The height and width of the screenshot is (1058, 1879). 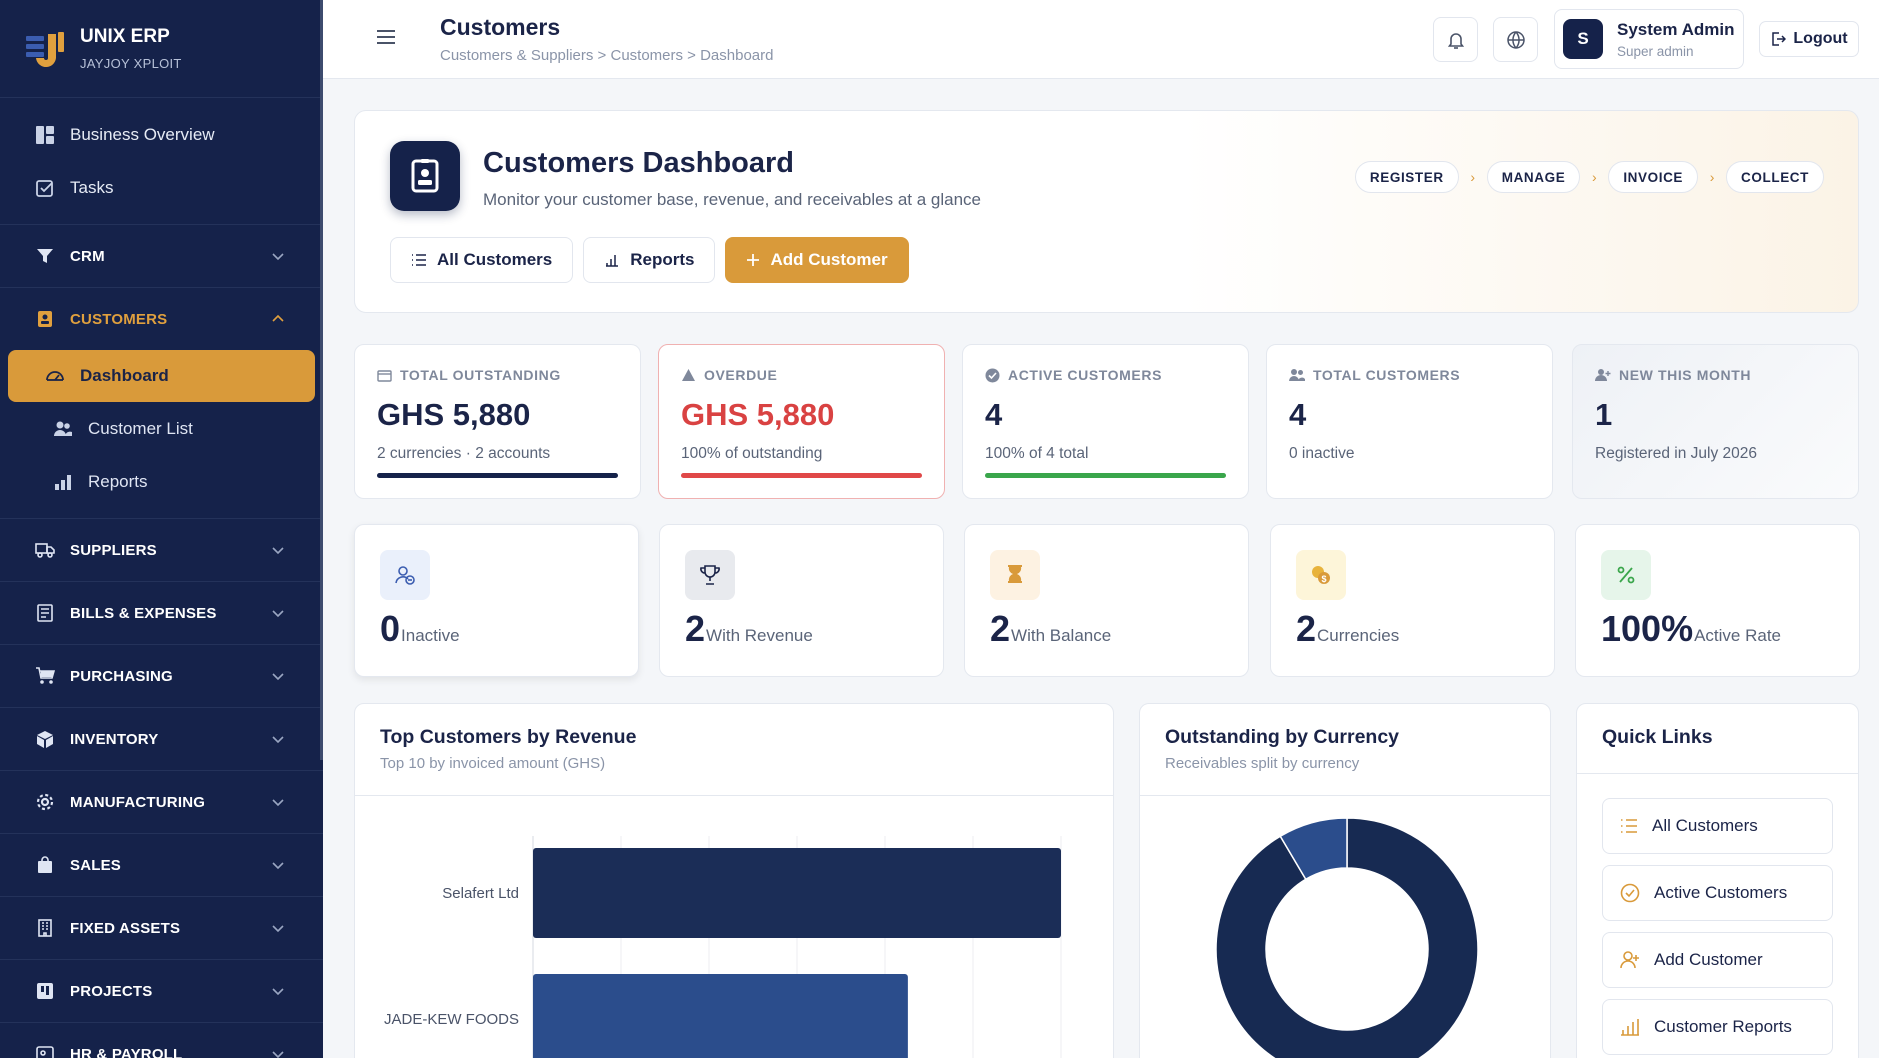 I want to click on warning-triangle-icon, so click(x=688, y=375).